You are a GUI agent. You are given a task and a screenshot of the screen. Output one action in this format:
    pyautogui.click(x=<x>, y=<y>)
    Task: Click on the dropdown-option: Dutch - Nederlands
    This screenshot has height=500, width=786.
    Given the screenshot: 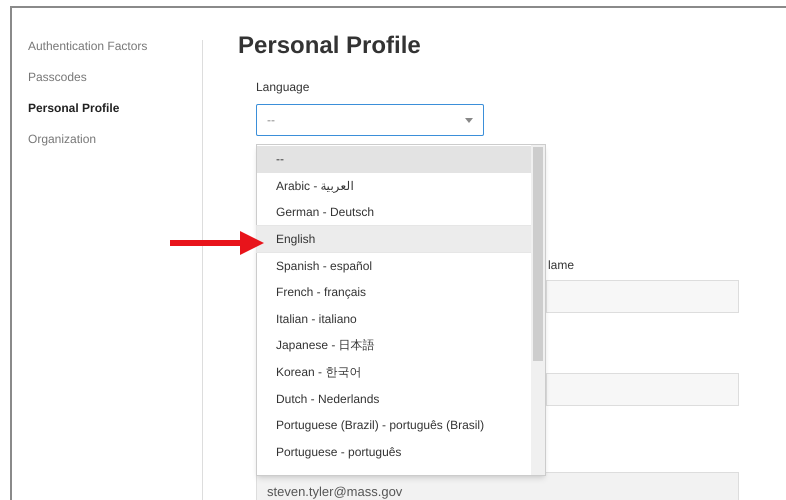 What is the action you would take?
    pyautogui.click(x=394, y=398)
    